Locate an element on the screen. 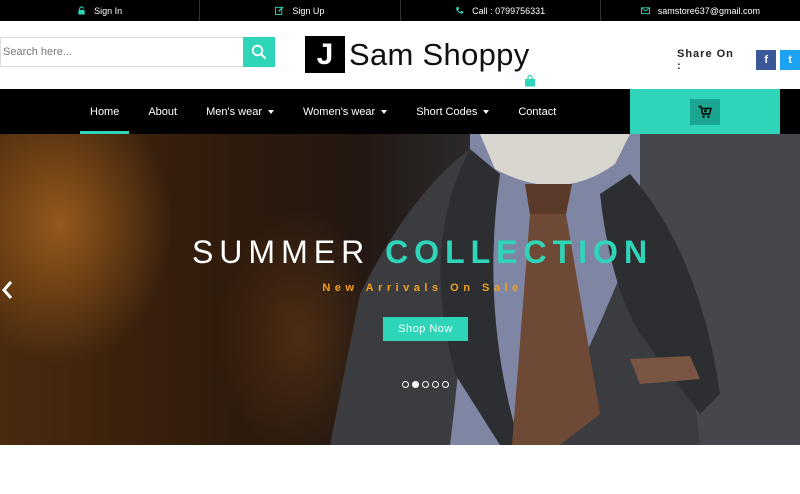  cart-button is located at coordinates (705, 111).